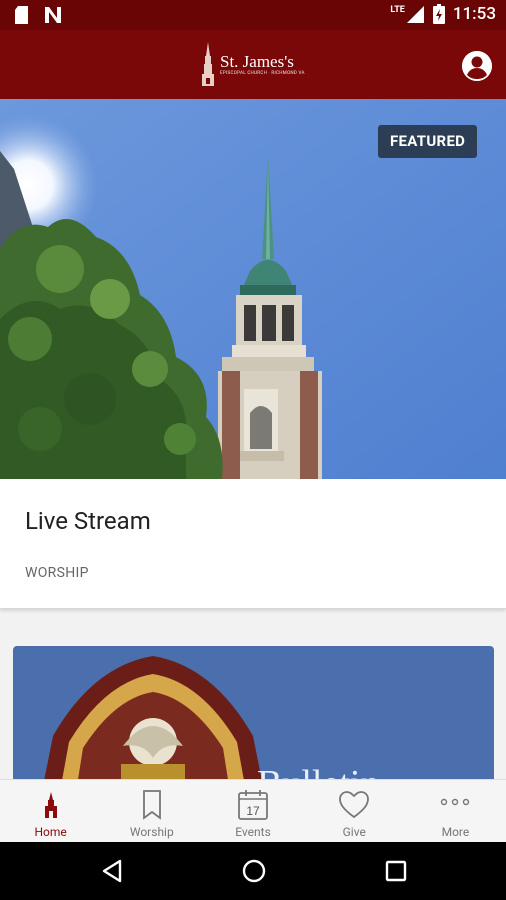  I want to click on tab-worship-label: Worship, so click(151, 832).